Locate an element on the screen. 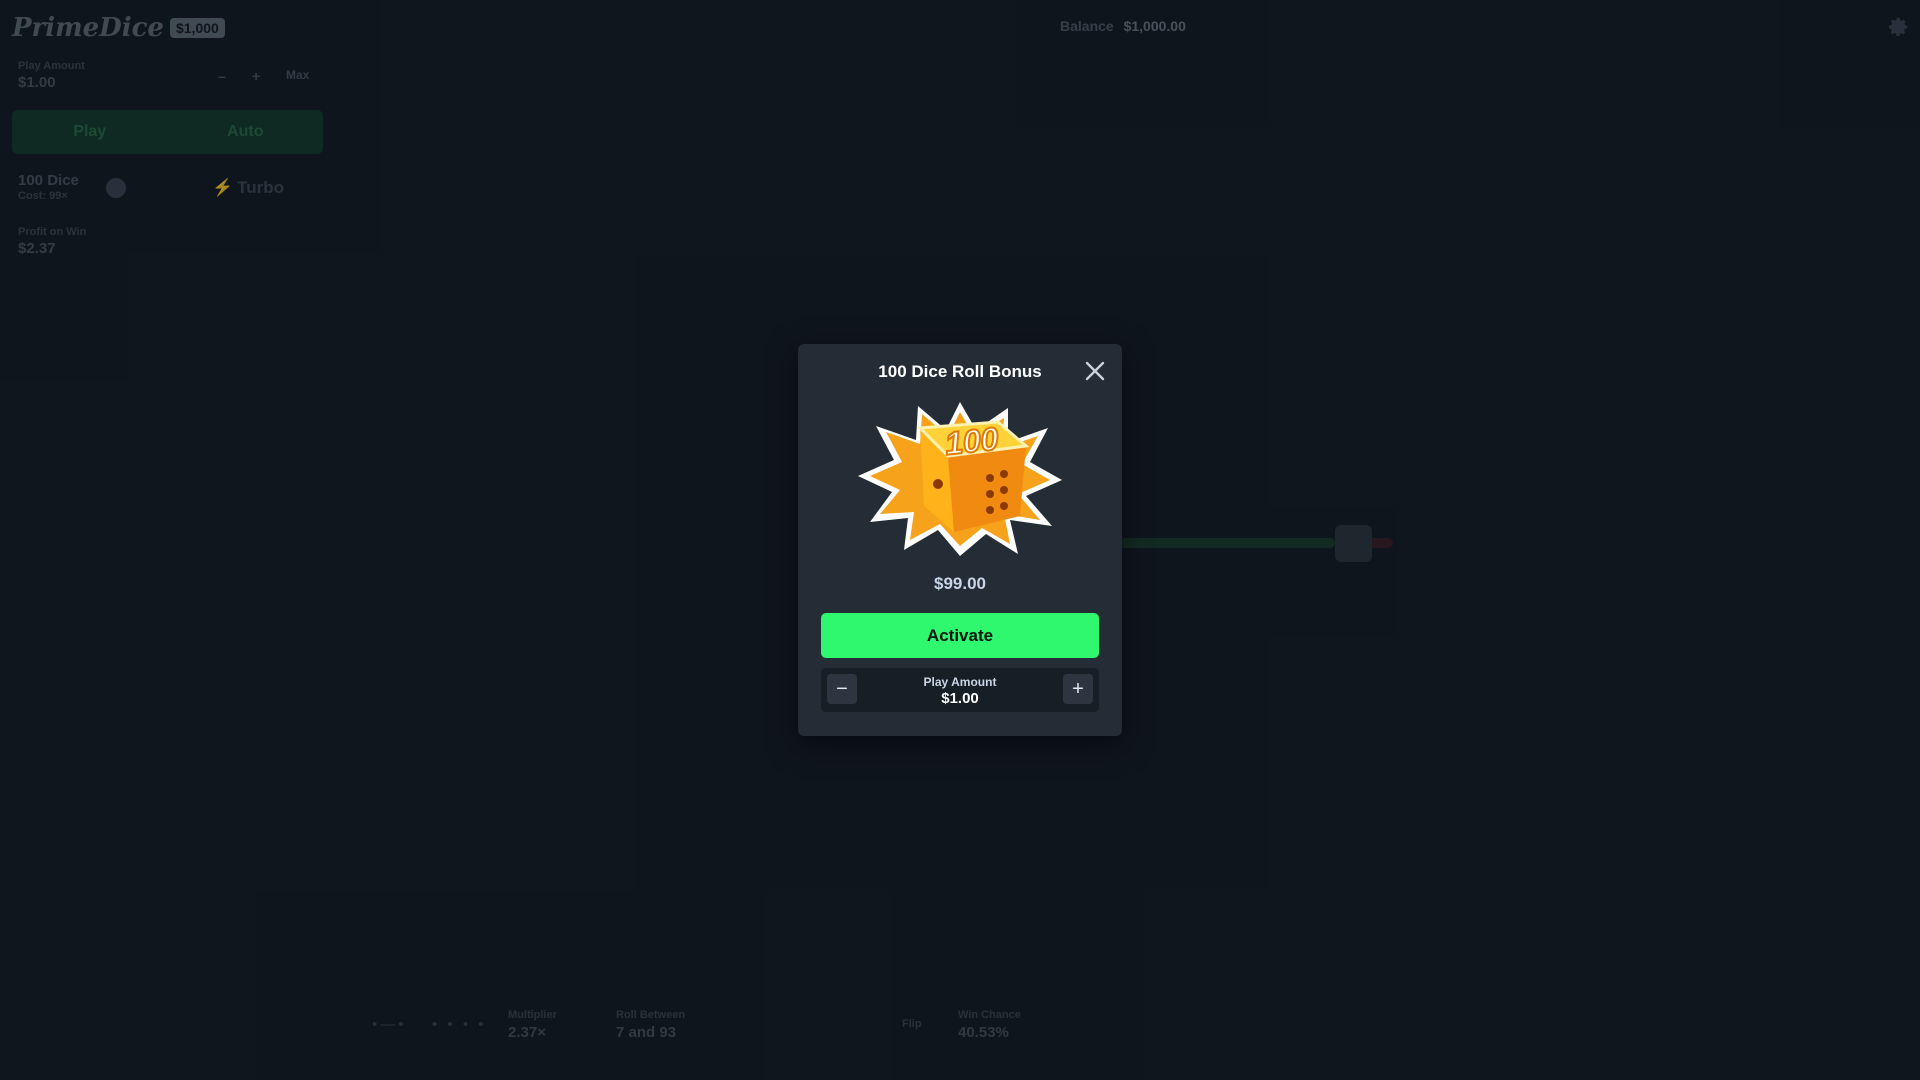 This screenshot has height=1080, width=1920. play-amount-value: $1.00 is located at coordinates (960, 698).